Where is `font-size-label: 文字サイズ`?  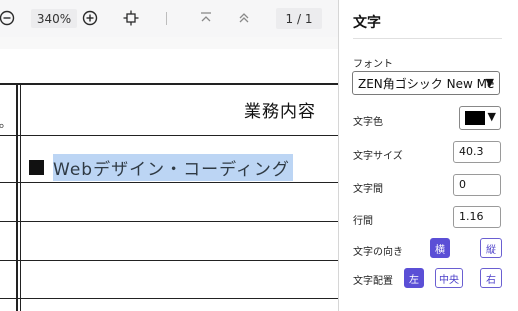 font-size-label: 文字サイズ is located at coordinates (378, 156).